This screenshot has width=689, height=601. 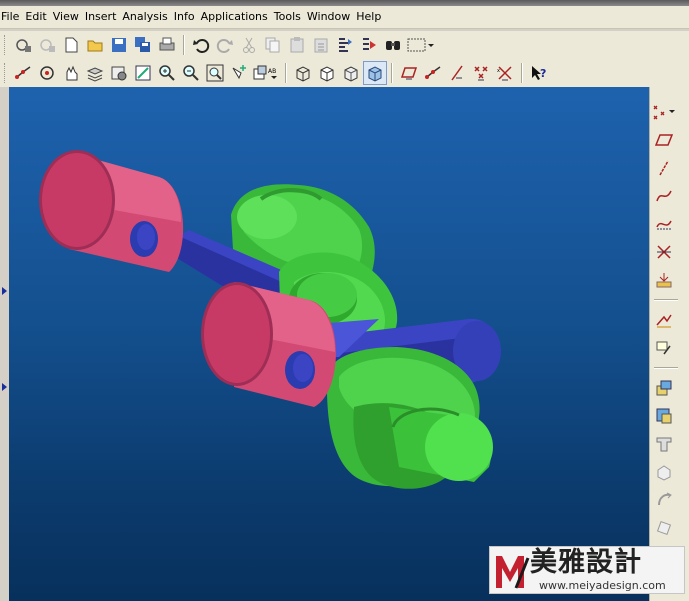 I want to click on display-info-icon, so click(x=345, y=45).